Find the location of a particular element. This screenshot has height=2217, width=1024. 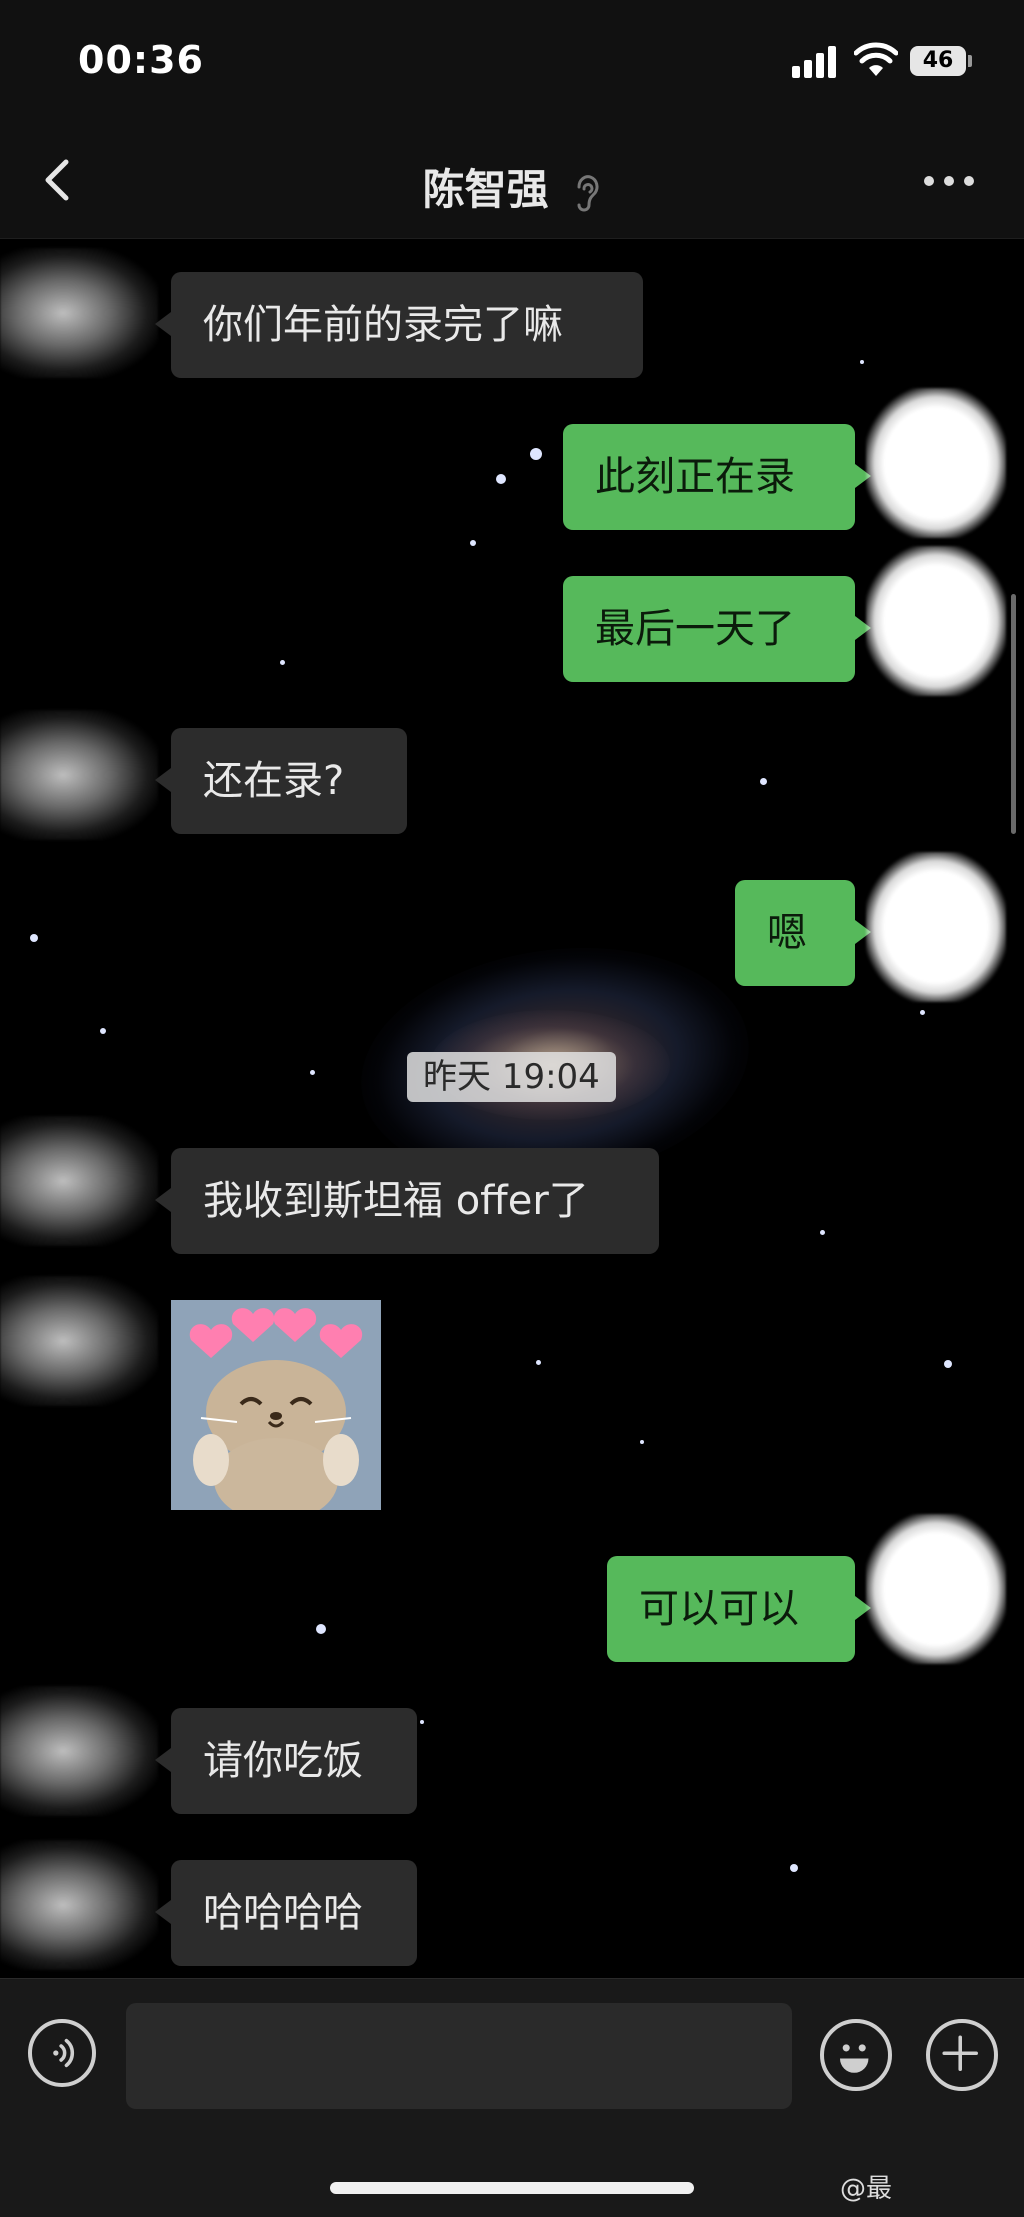

message-bubble: 我收到斯坦福 offer了 is located at coordinates (407, 1201).